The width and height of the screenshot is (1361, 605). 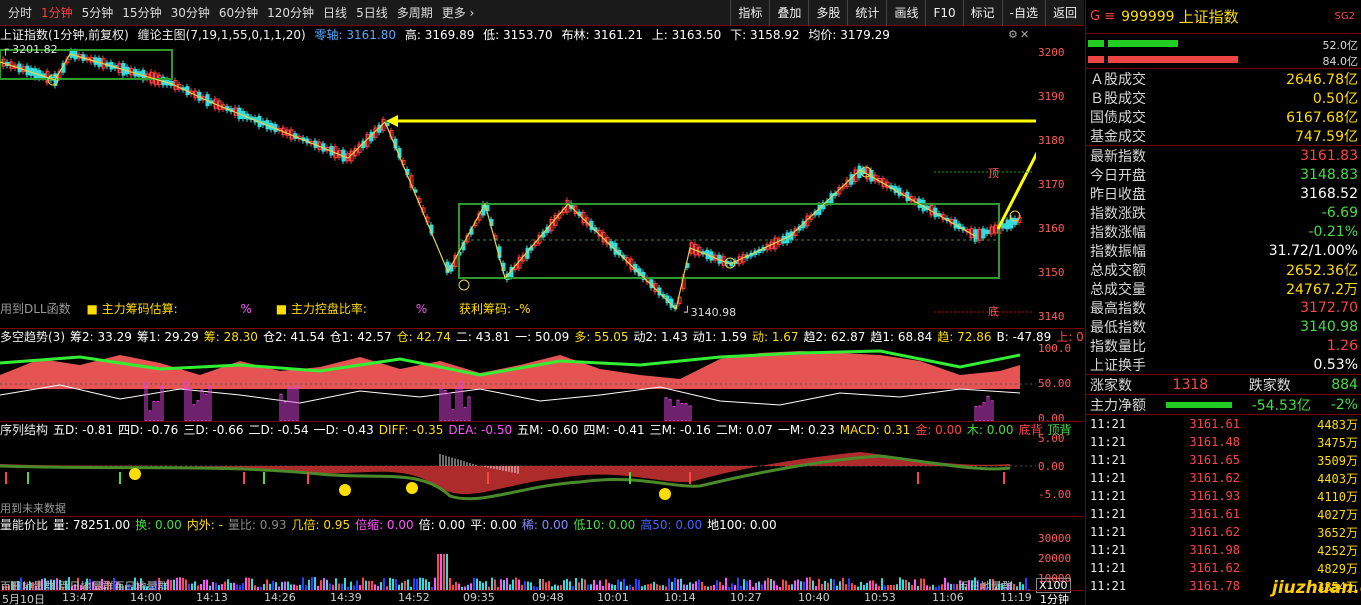 I want to click on lower-value: 下: 3158.92, so click(x=765, y=35).